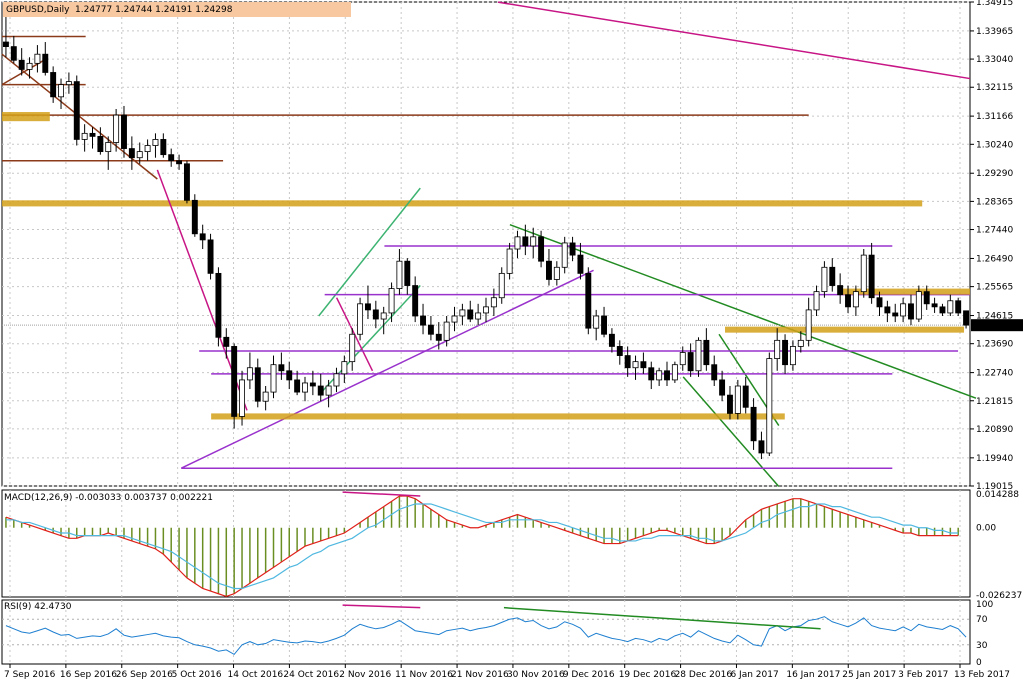 Image resolution: width=1024 pixels, height=683 pixels. I want to click on price-tick-label: 1.22740, so click(994, 374).